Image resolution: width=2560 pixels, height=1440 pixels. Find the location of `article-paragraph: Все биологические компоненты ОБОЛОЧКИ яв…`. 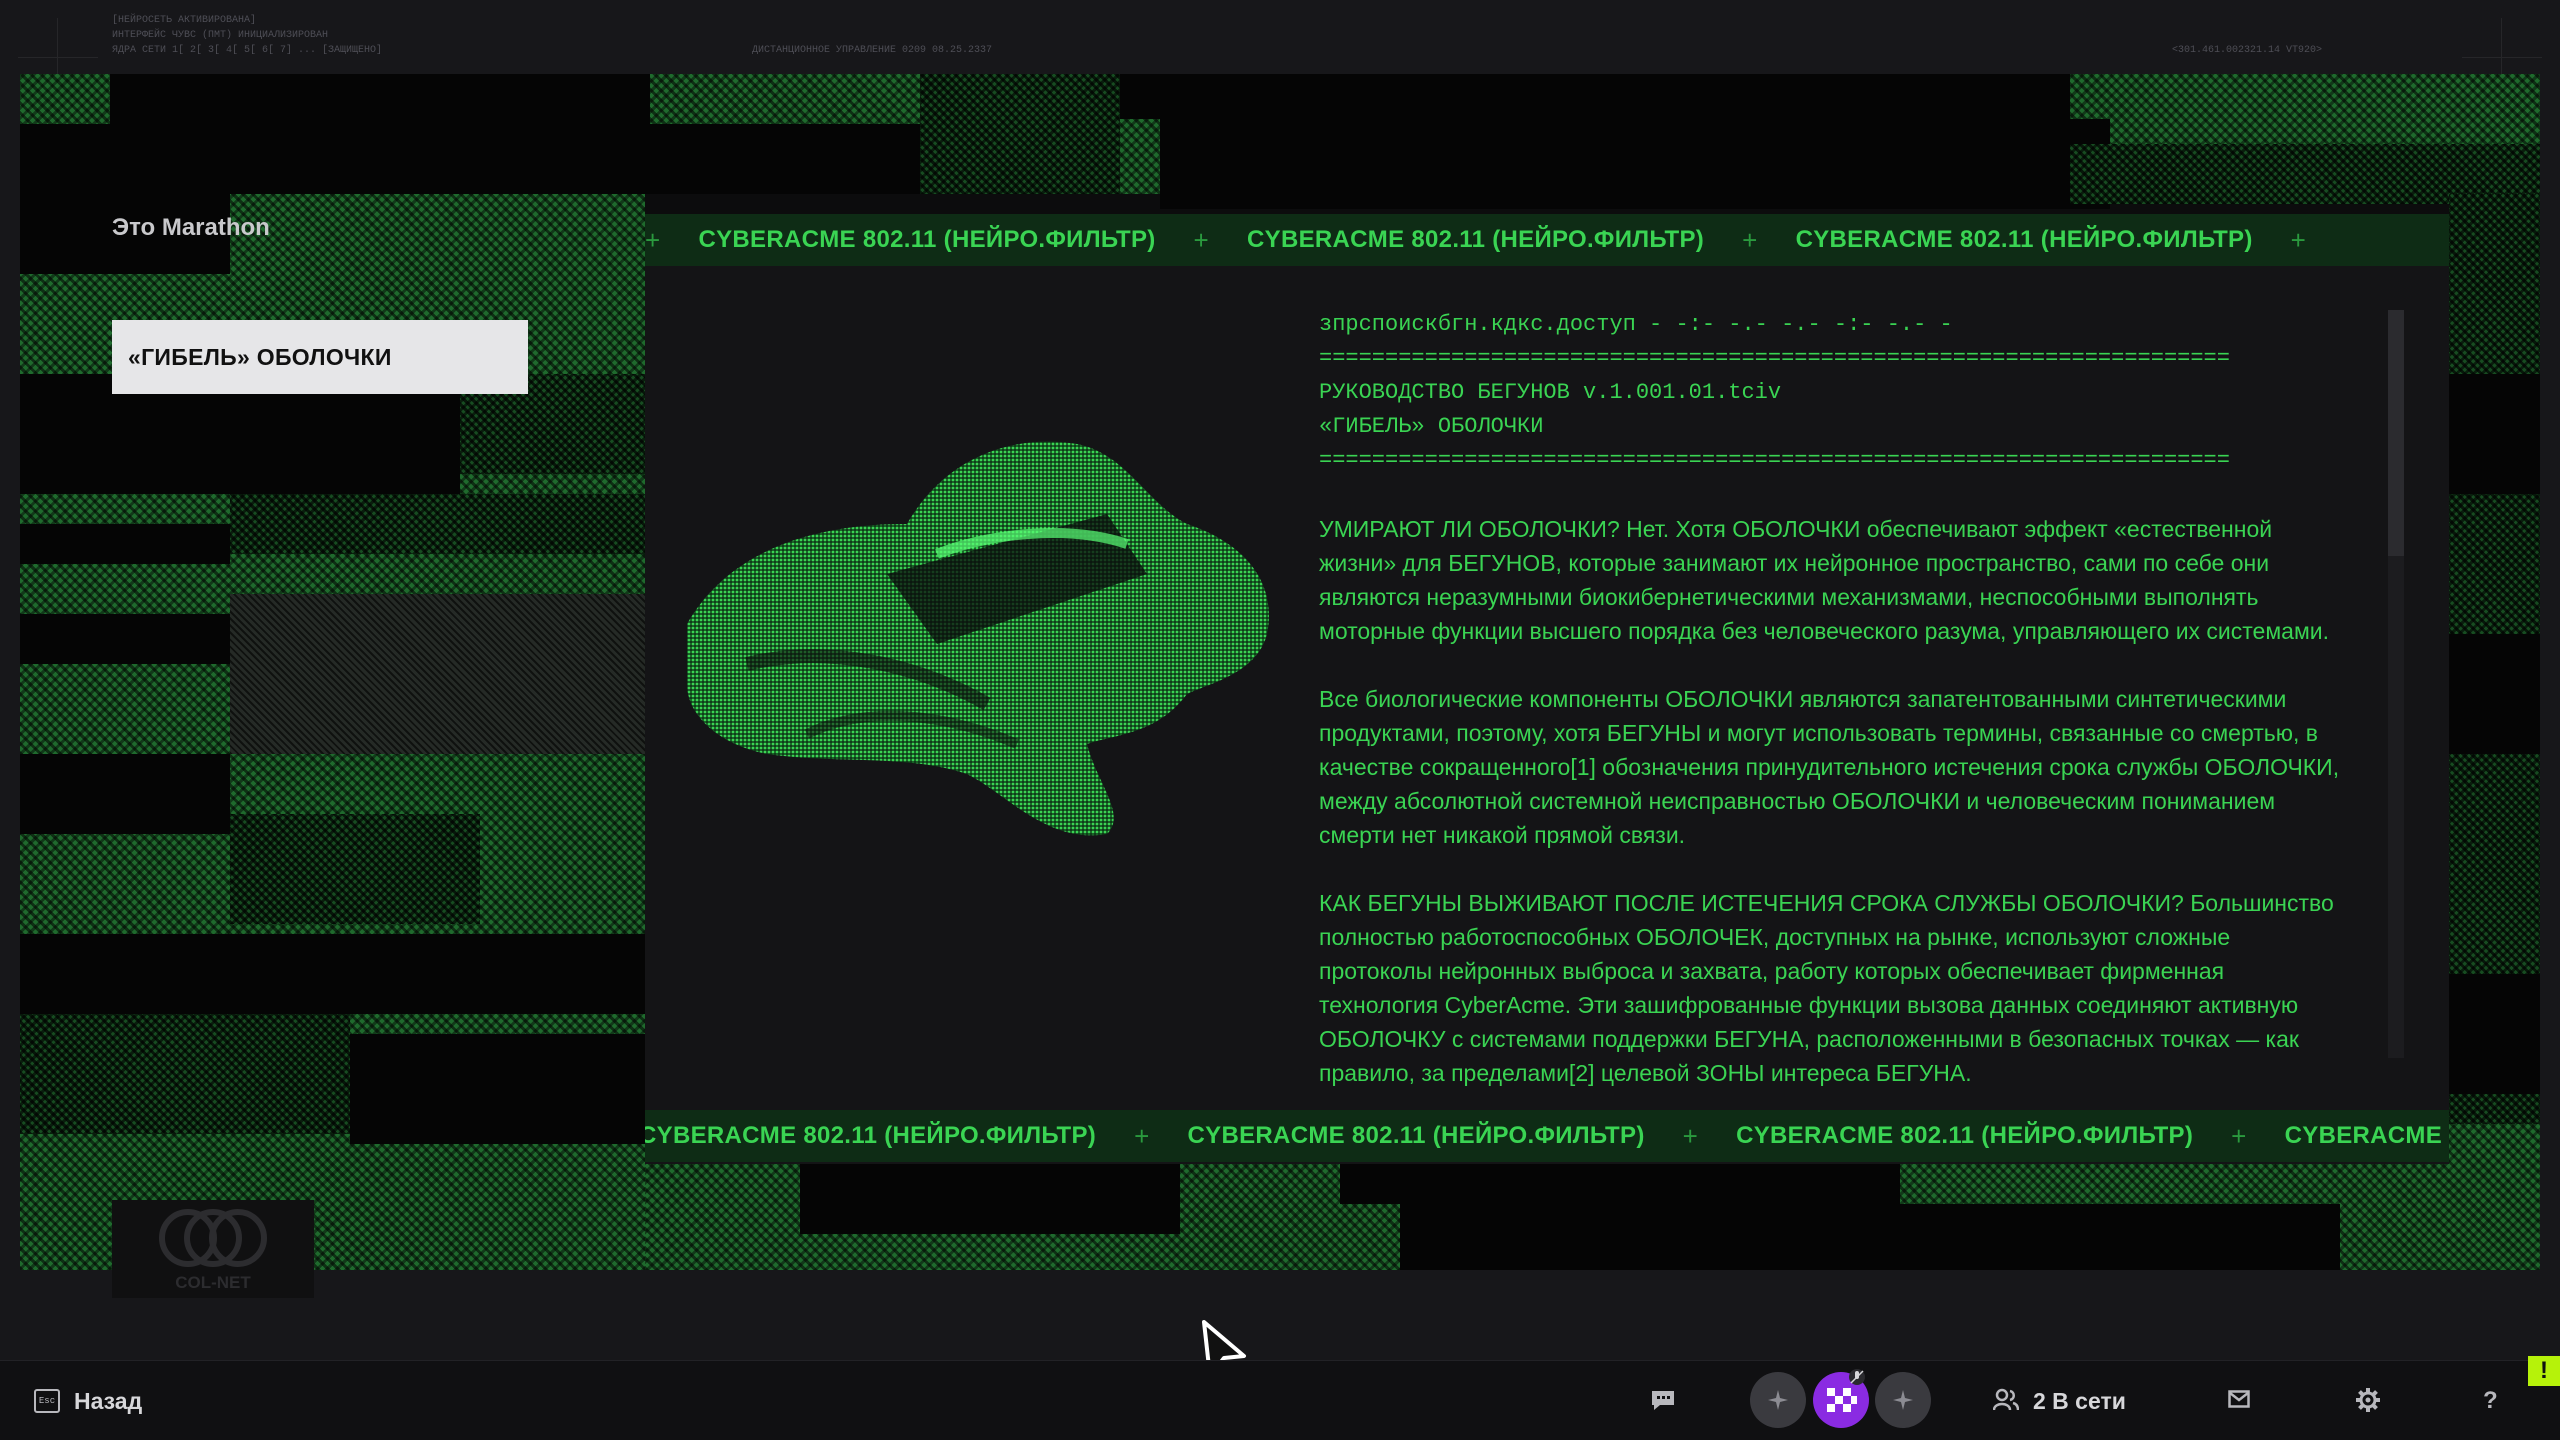

article-paragraph: Все биологические компоненты ОБОЛОЧКИ яв… is located at coordinates (1829, 767).